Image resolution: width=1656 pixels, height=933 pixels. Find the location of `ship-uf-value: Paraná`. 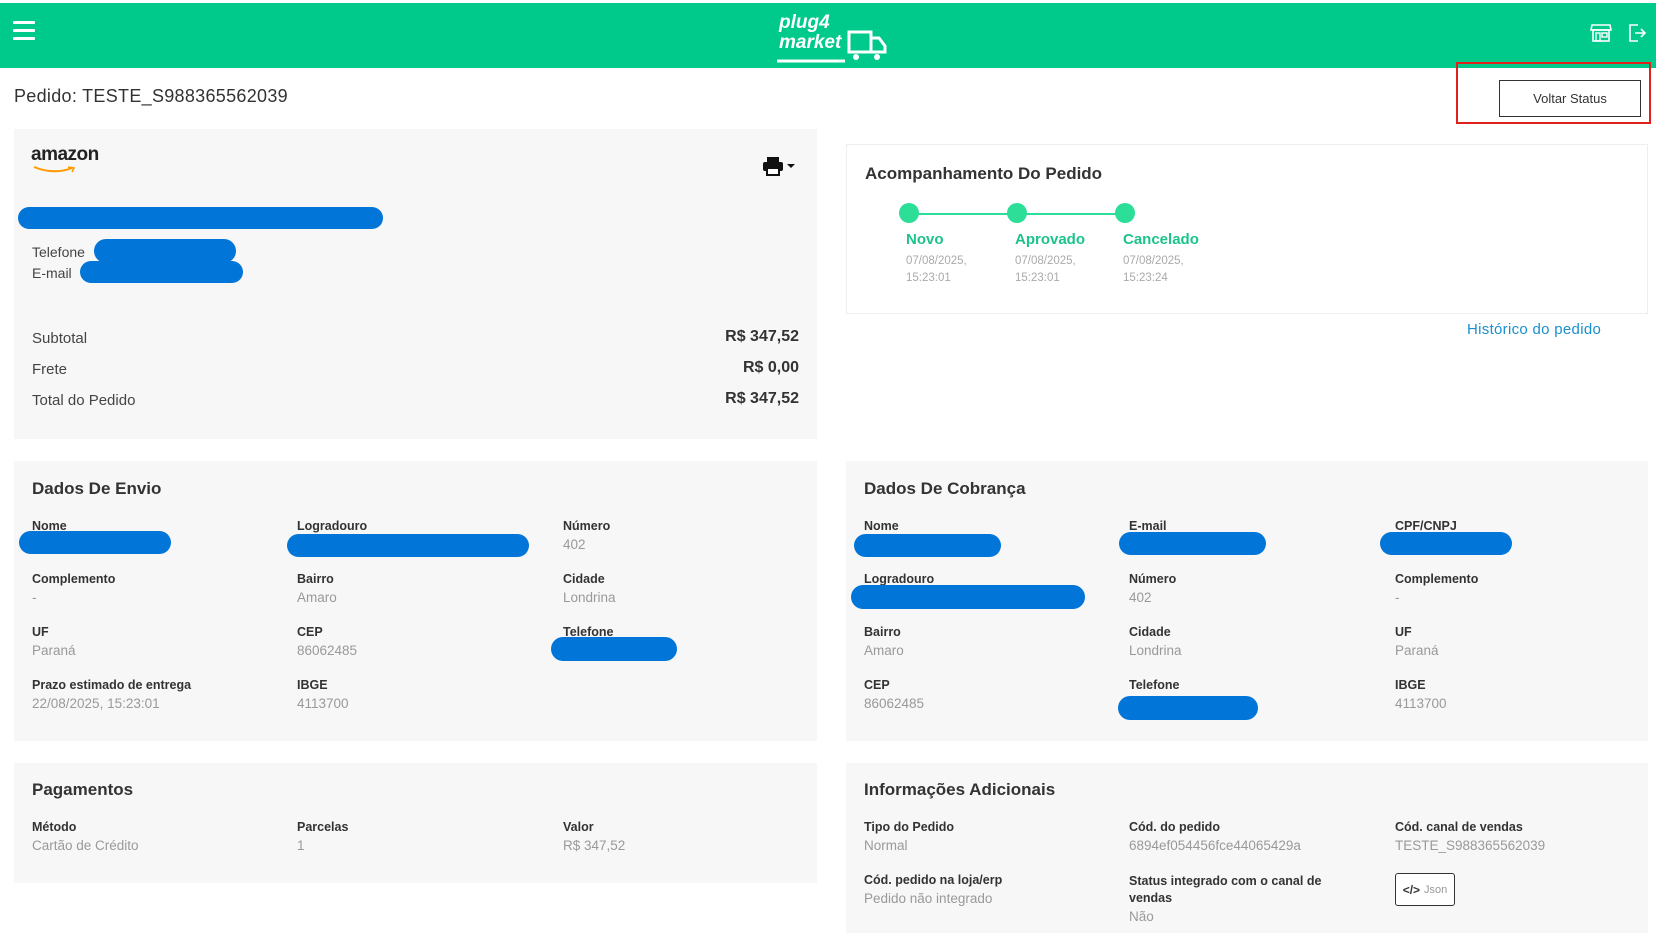

ship-uf-value: Paraná is located at coordinates (54, 650).